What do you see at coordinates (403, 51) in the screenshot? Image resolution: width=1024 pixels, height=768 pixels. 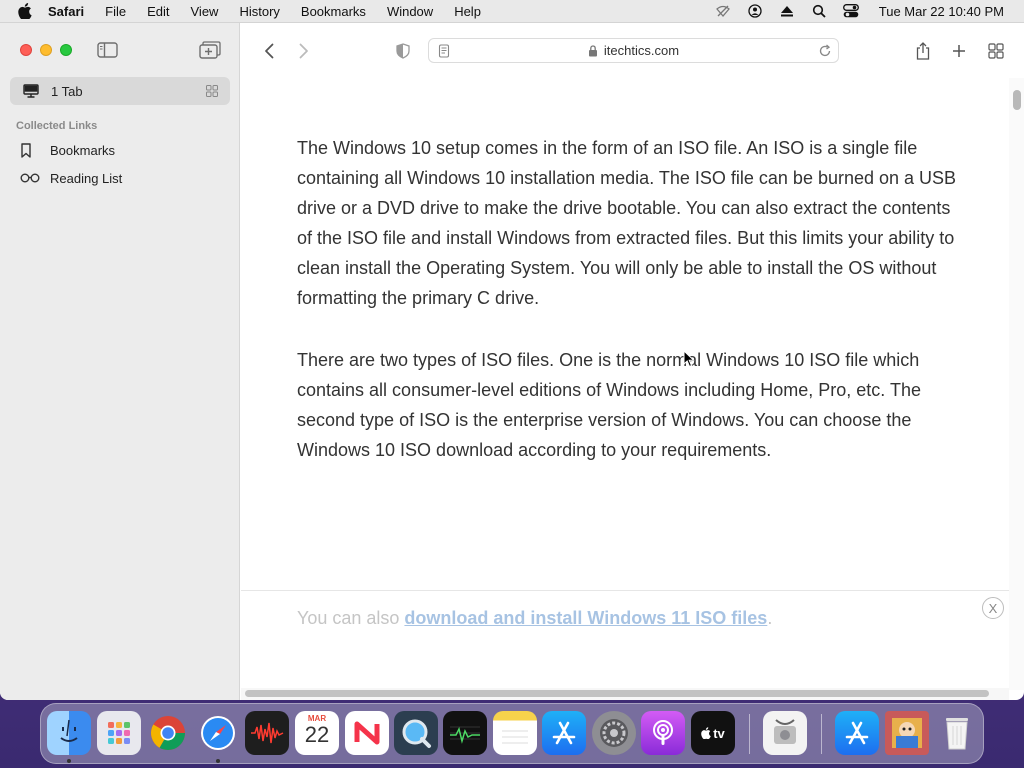 I see `privacy-report-shield-icon` at bounding box center [403, 51].